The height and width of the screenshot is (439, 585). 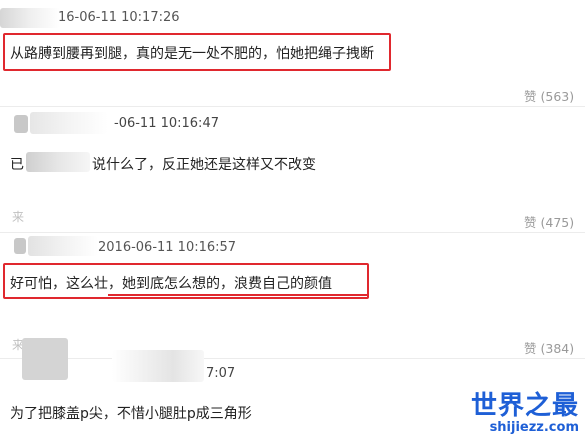 What do you see at coordinates (18, 217) in the screenshot?
I see `left-mark: 来` at bounding box center [18, 217].